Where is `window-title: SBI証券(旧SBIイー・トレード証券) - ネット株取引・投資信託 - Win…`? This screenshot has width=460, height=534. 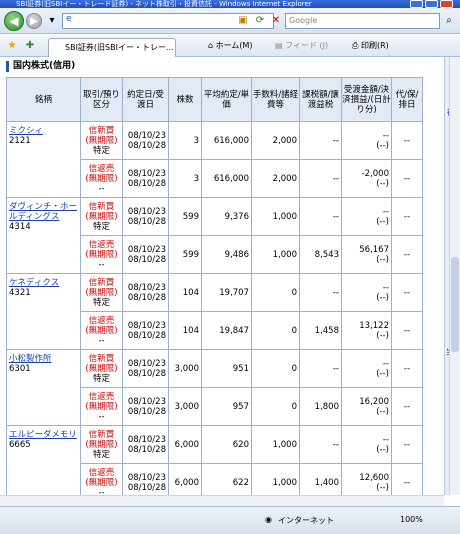
window-title: SBI証券(旧SBIイー・トレード証券) - ネット株取引・投資信託 - Win… is located at coordinates (164, 4).